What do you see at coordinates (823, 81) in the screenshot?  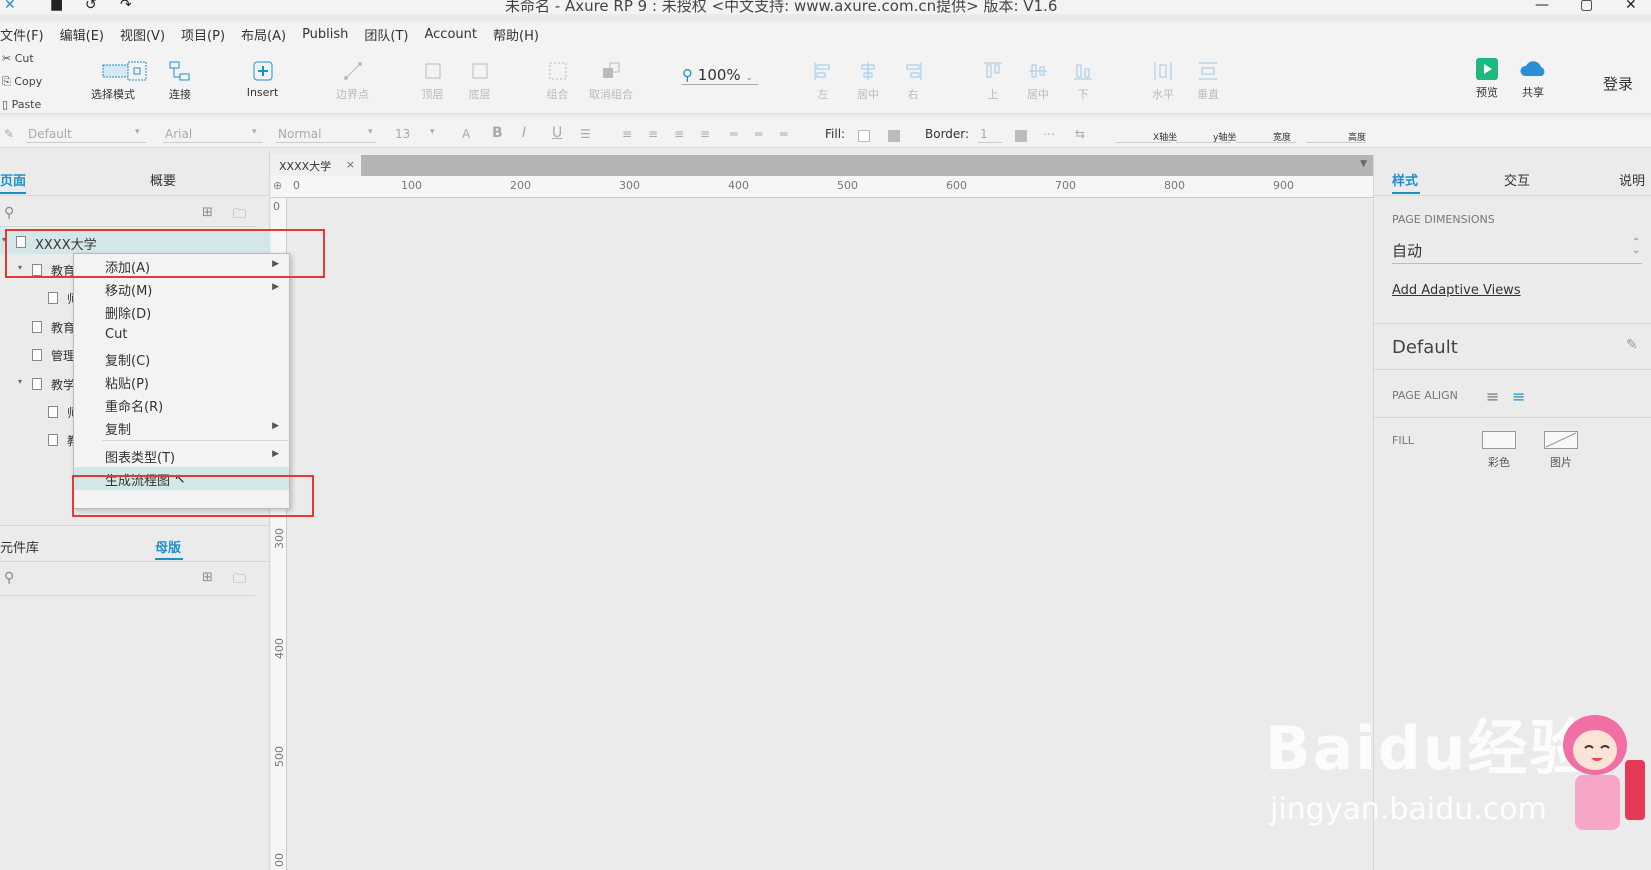 I see `align-left-button: 左` at bounding box center [823, 81].